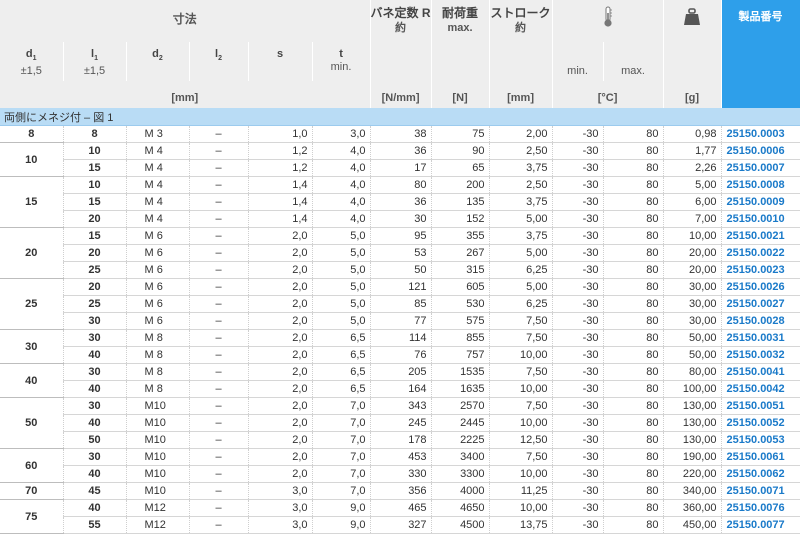 Image resolution: width=800 pixels, height=534 pixels. Describe the element at coordinates (401, 168) in the screenshot. I see `spring-constant-cell: 17` at that location.